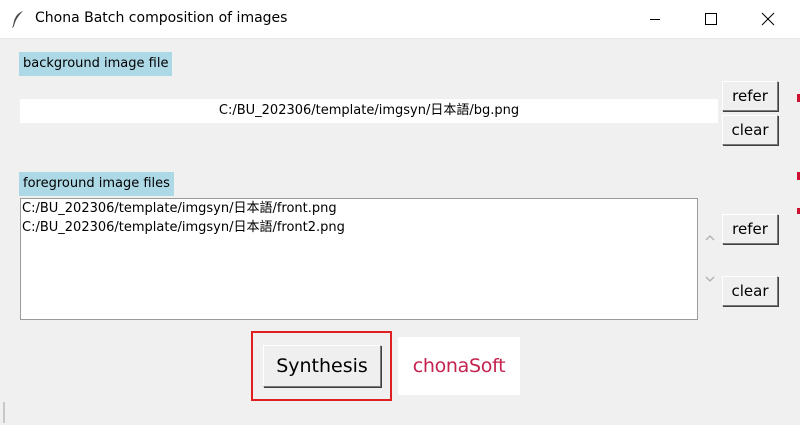 The height and width of the screenshot is (425, 800). Describe the element at coordinates (400, 19) in the screenshot. I see `title-bar: Chona Batch composition of images` at that location.